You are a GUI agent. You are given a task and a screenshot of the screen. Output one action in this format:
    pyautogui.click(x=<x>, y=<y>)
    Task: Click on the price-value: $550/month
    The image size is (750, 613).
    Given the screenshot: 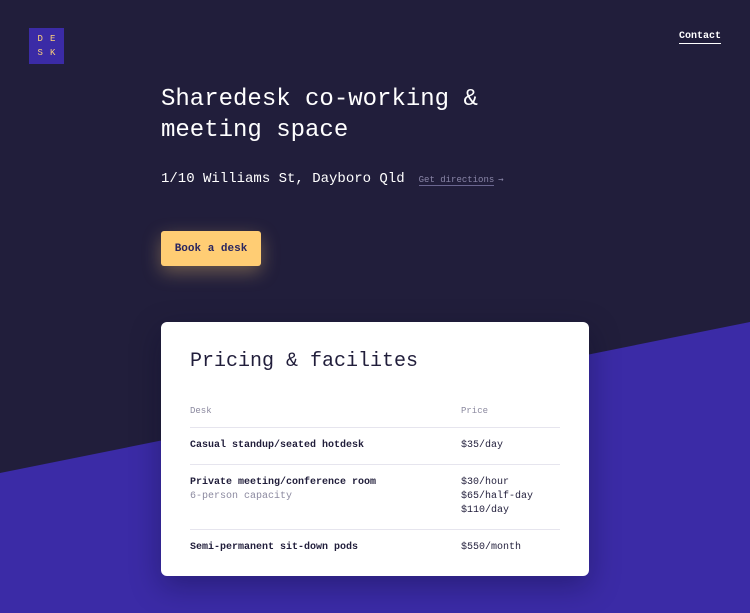 What is the action you would take?
    pyautogui.click(x=491, y=547)
    